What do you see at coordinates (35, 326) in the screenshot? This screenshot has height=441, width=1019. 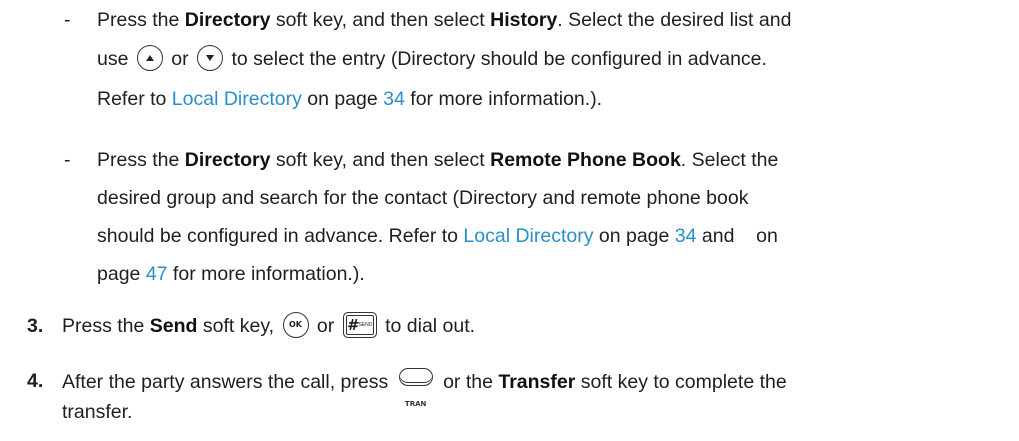 I see `step-number: 3.` at bounding box center [35, 326].